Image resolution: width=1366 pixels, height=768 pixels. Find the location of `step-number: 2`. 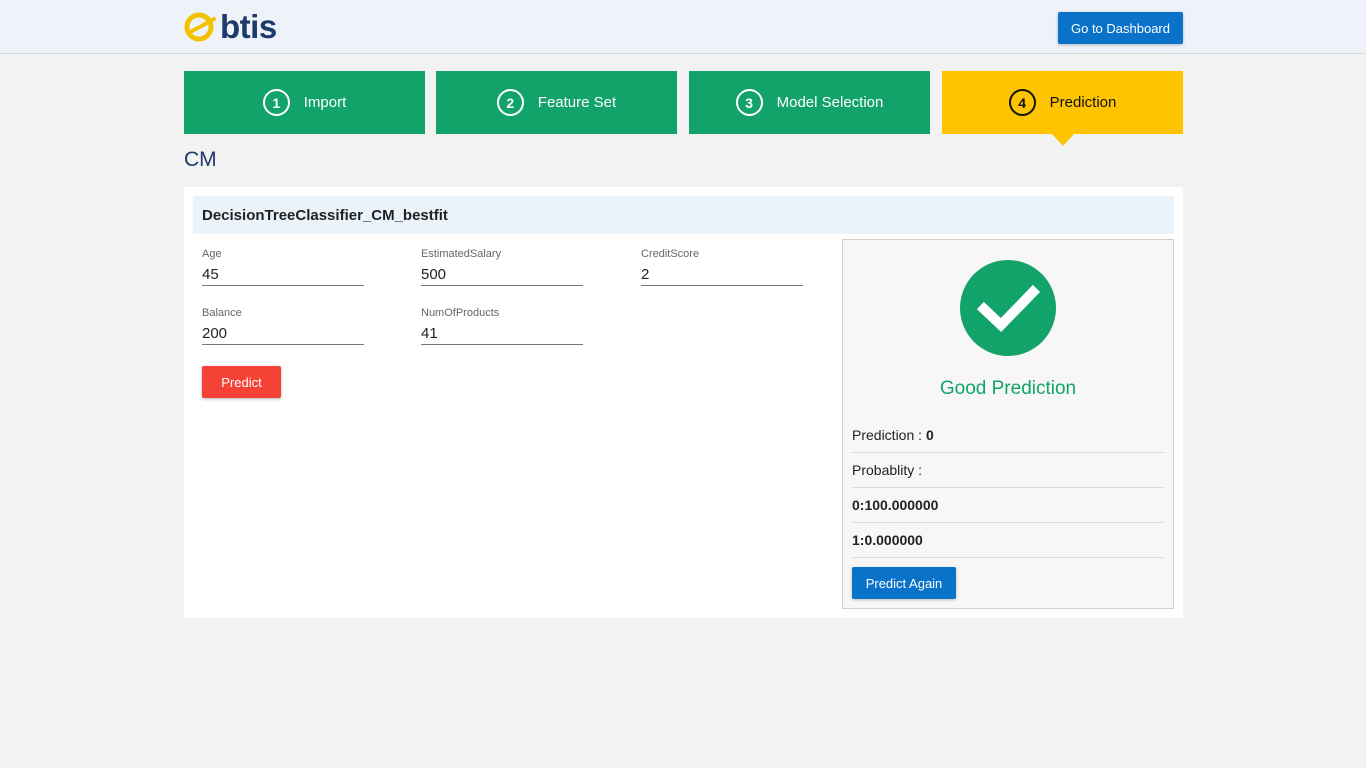

step-number: 2 is located at coordinates (510, 102).